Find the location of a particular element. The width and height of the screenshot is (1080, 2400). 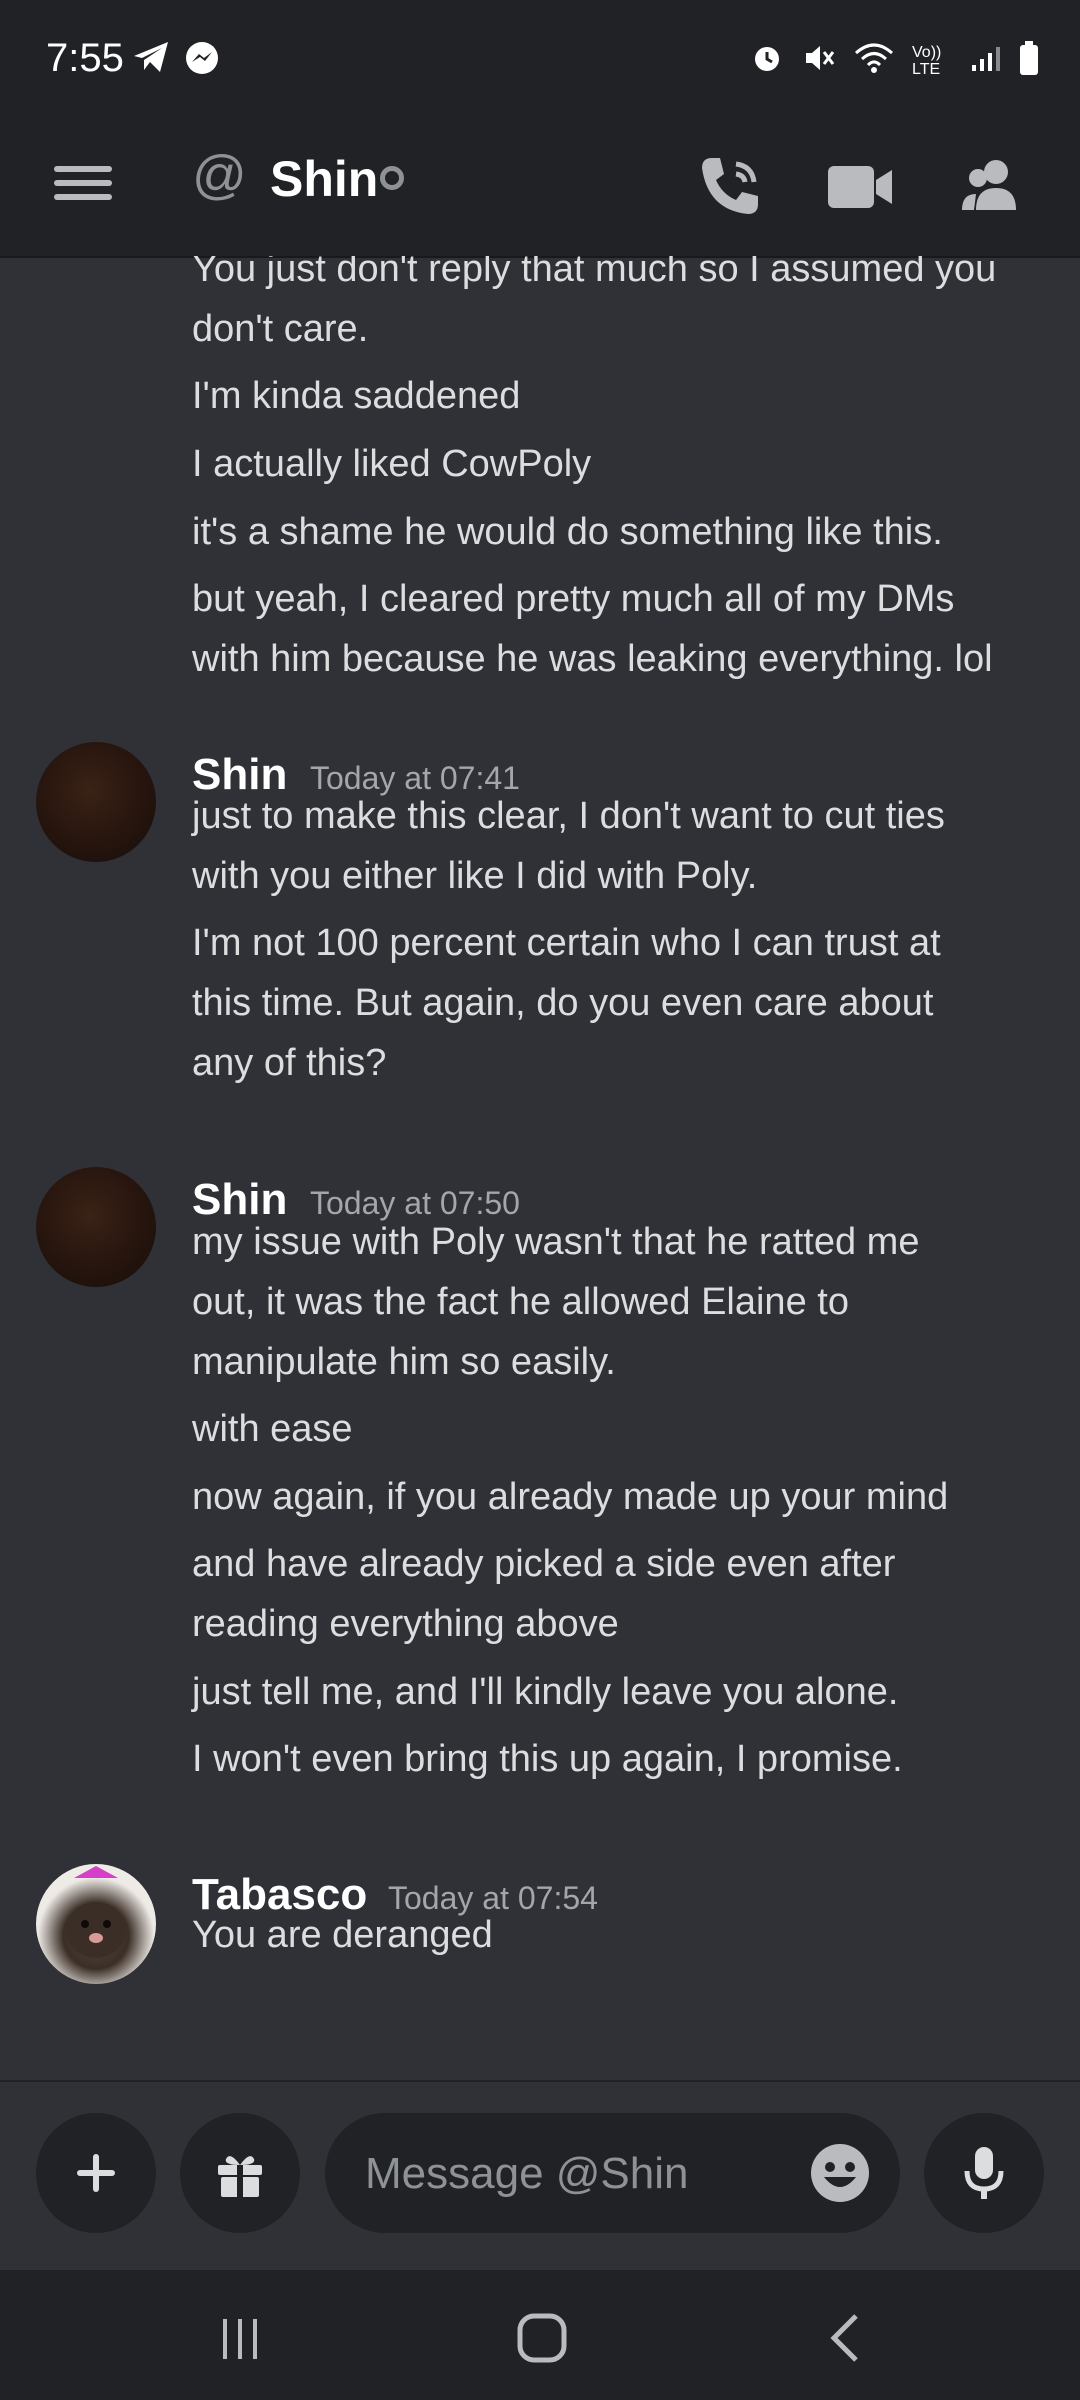

message-line: manipulate him so easily. is located at coordinates (404, 1362).